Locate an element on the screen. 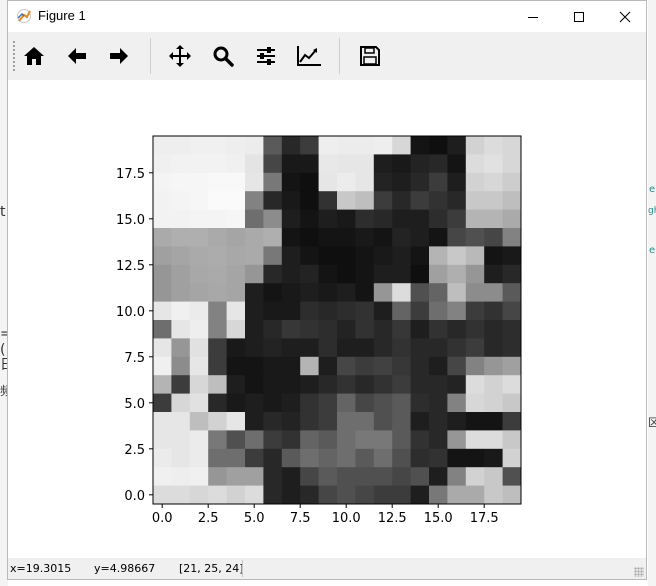  toolbar-grip is located at coordinates (14, 56).